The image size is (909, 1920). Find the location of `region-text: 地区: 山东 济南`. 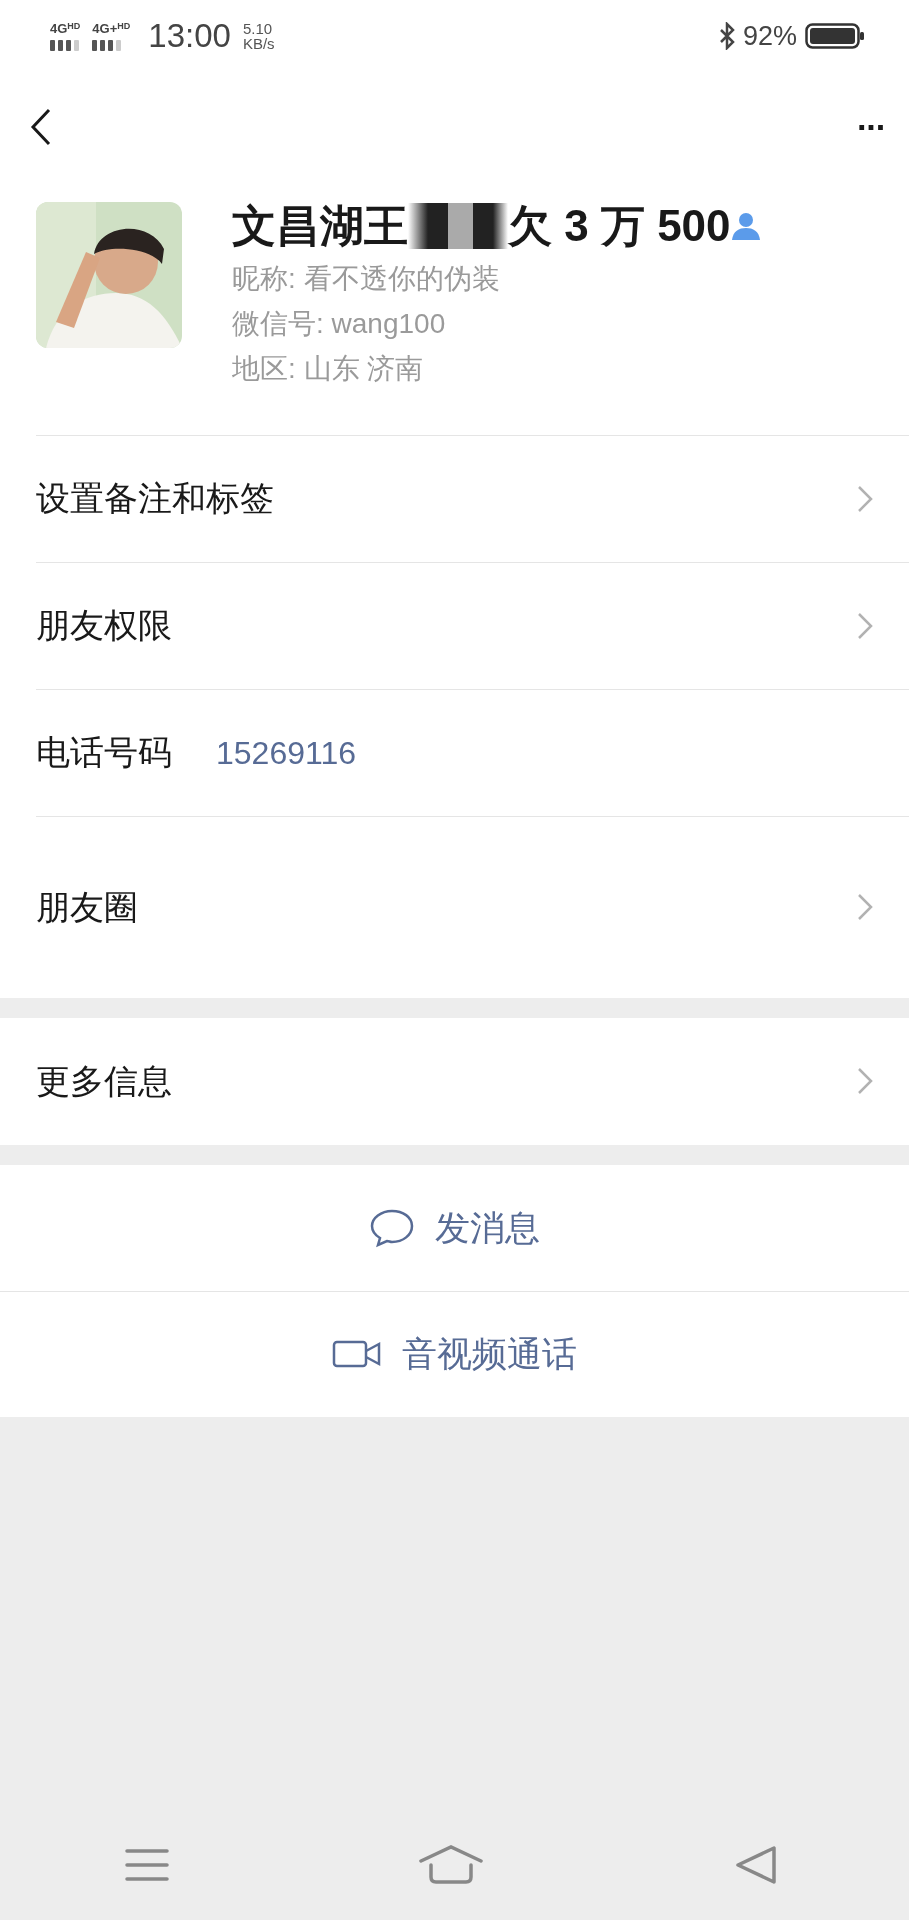

region-text: 地区: 山东 济南 is located at coordinates (328, 369).